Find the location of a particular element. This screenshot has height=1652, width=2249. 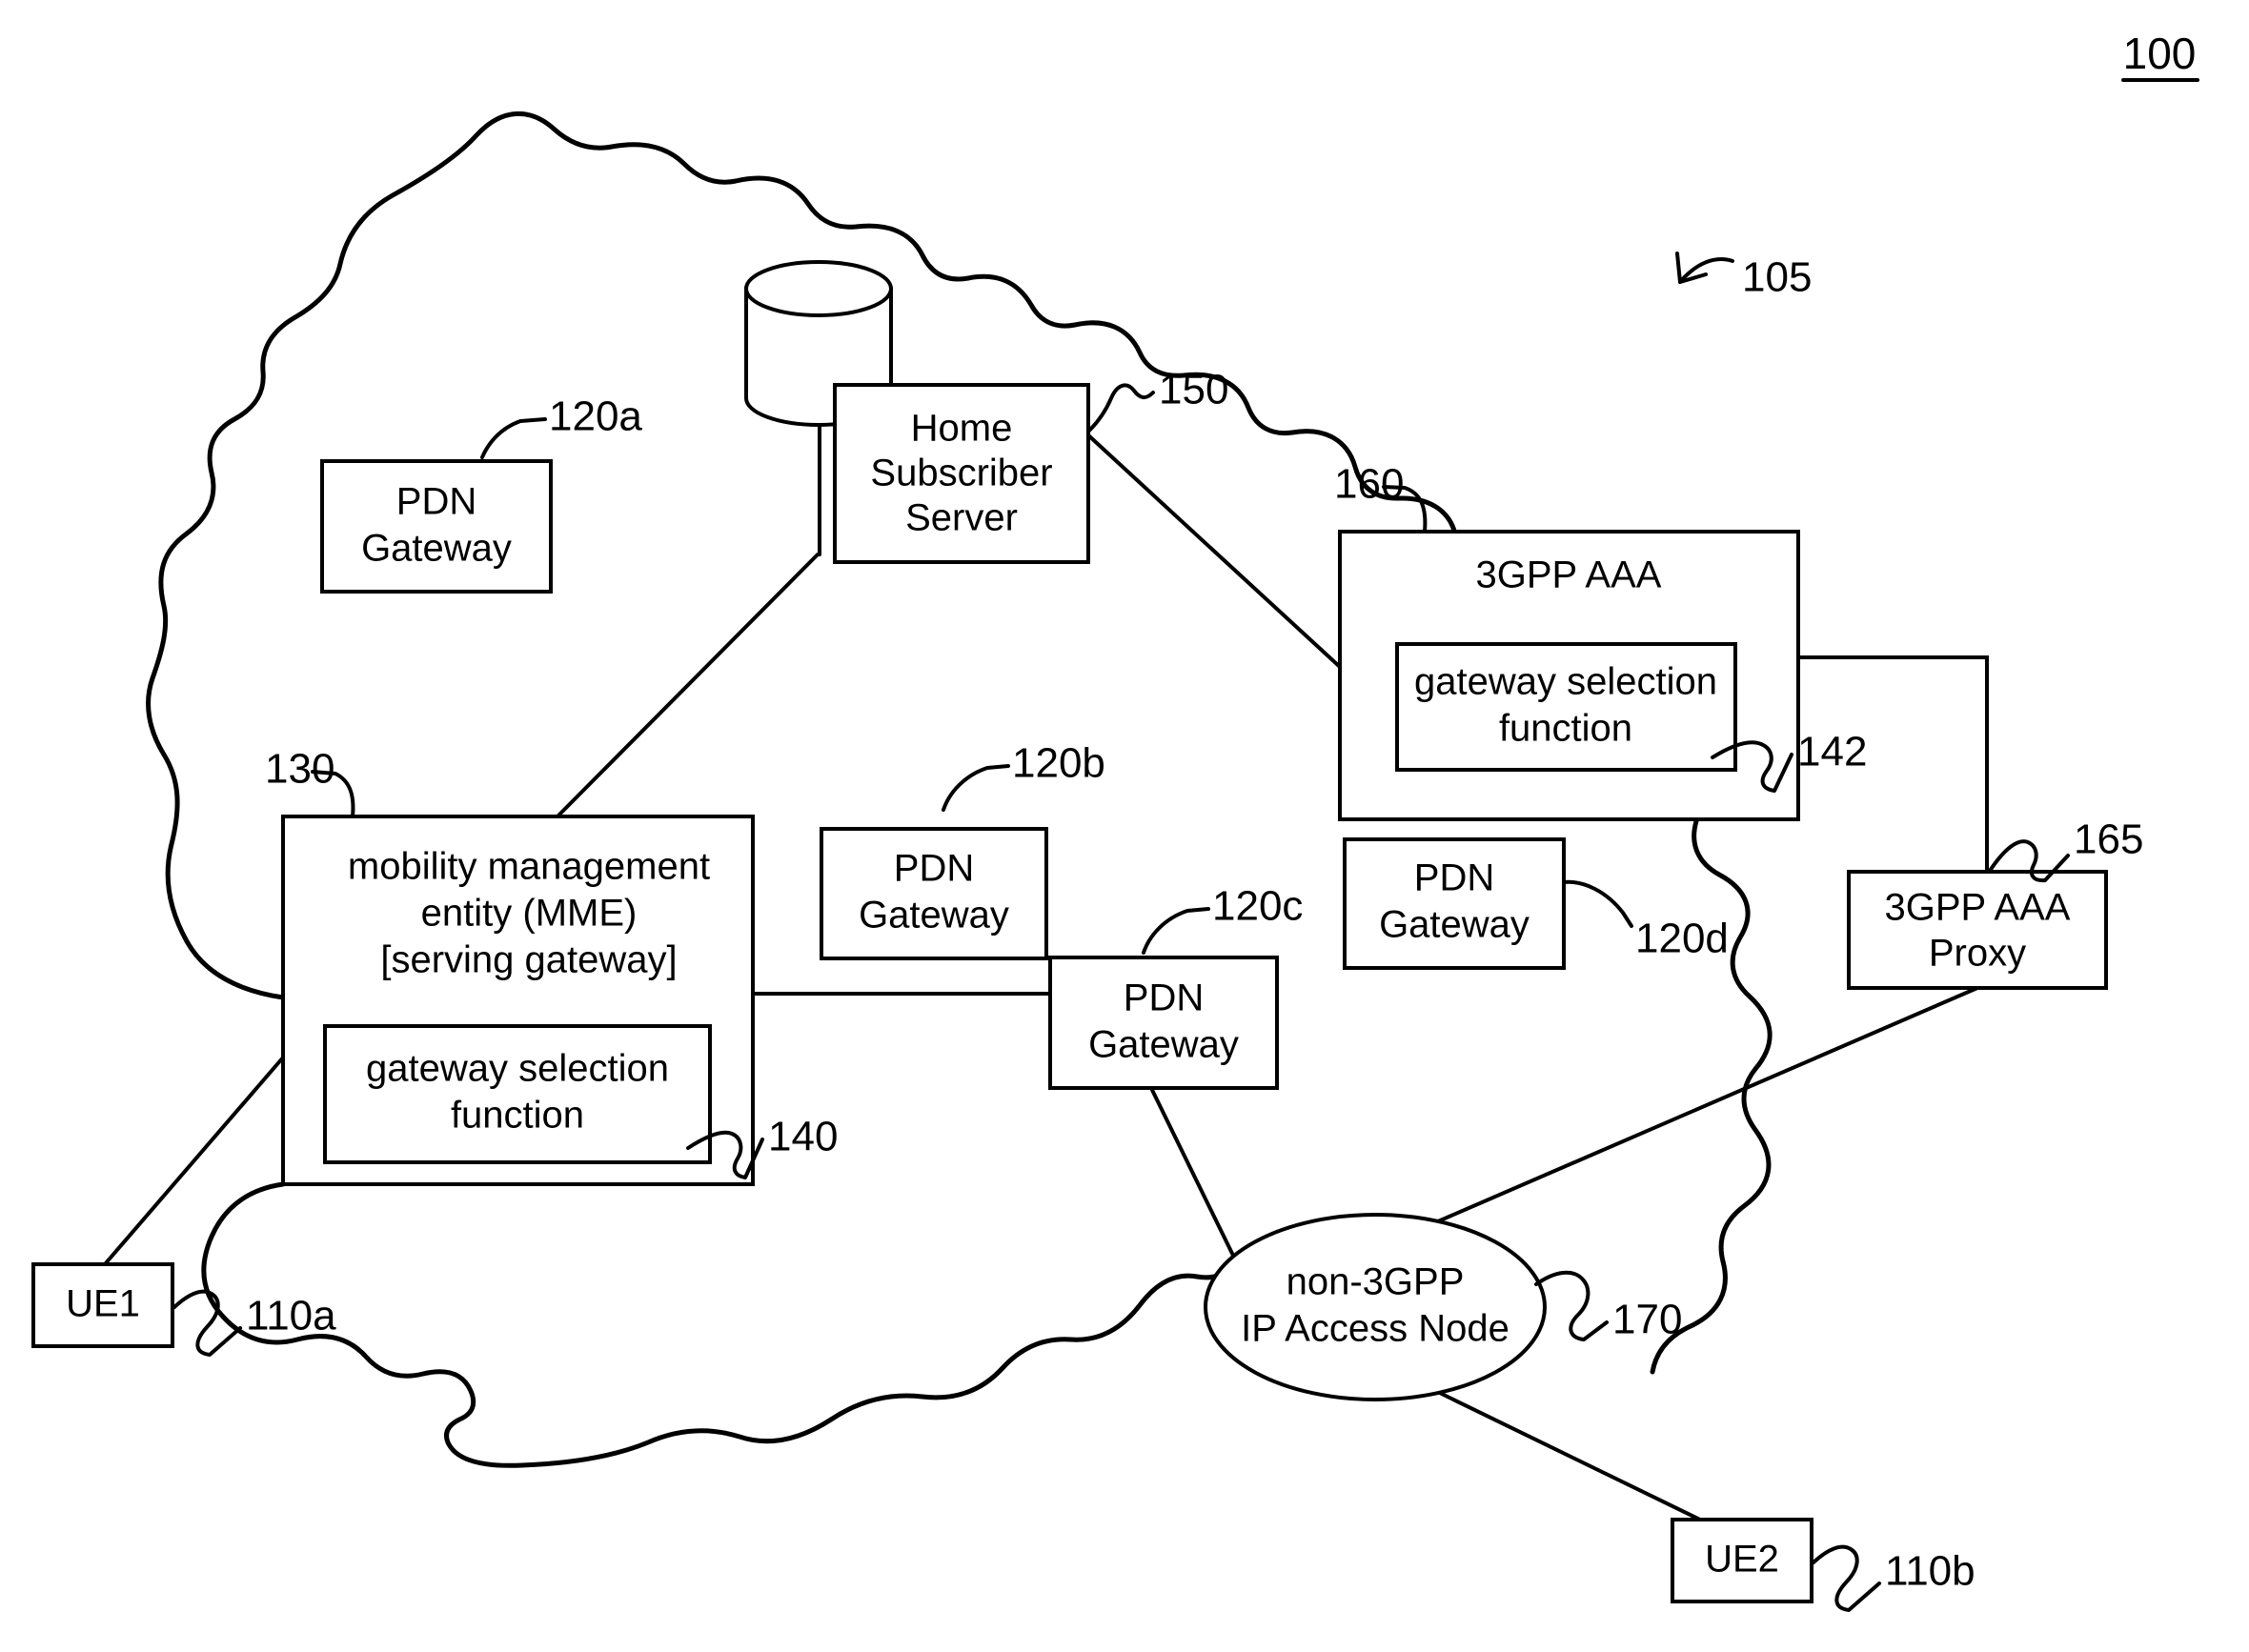

pdn-a-label-line2: Gateway is located at coordinates (436, 549).